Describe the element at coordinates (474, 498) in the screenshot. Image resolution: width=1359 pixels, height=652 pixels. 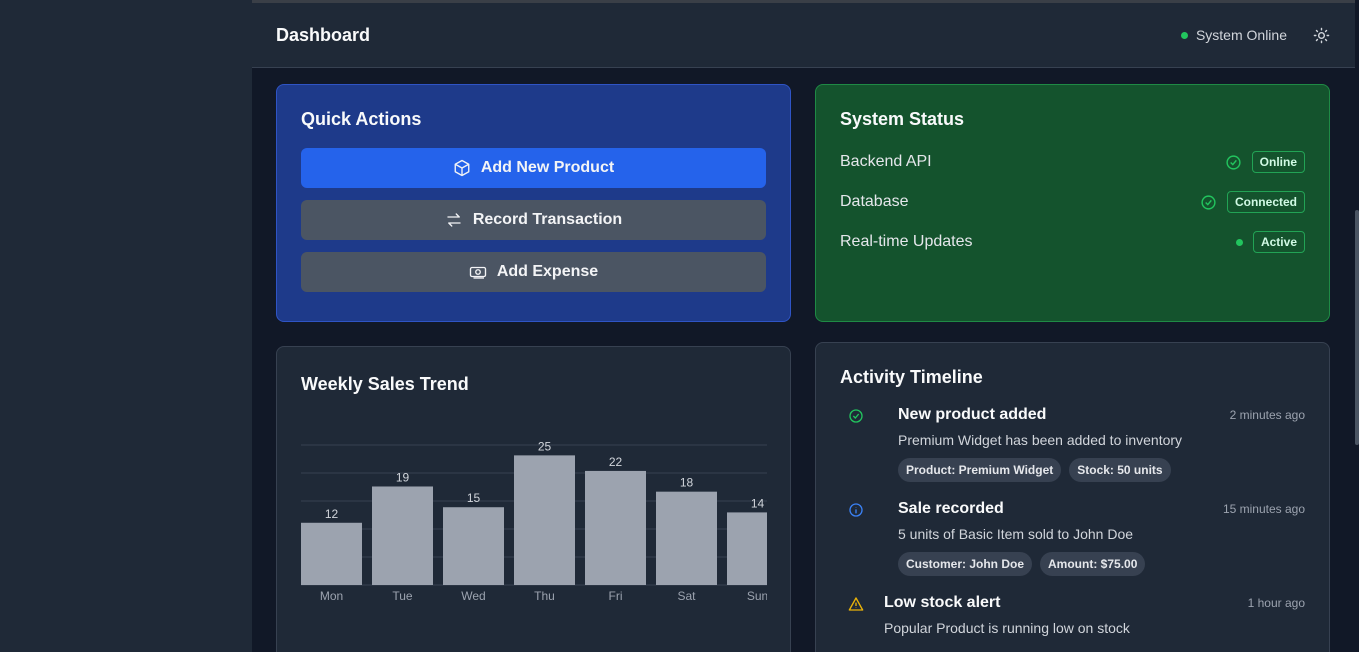
I see `chart-data-label: 15` at that location.